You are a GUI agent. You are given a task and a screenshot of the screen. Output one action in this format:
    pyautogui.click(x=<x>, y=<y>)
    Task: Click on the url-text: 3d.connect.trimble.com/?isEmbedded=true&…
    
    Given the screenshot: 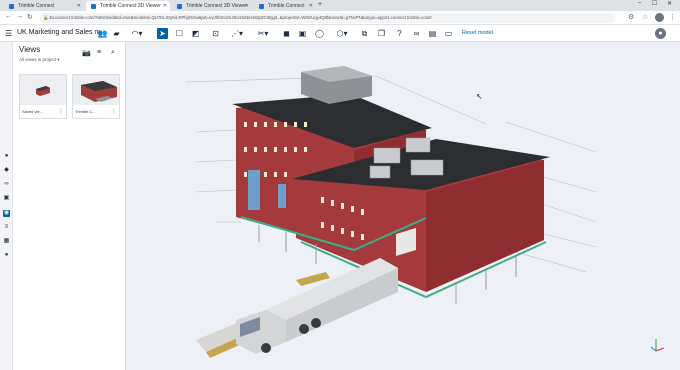 What is the action you would take?
    pyautogui.click(x=240, y=17)
    